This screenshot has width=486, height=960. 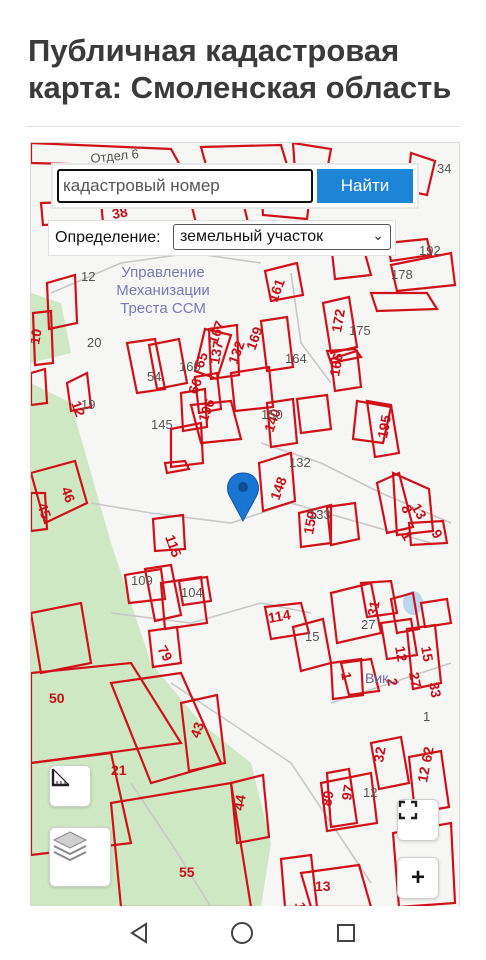 What do you see at coordinates (379, 754) in the screenshot?
I see `svg-text: 32` at bounding box center [379, 754].